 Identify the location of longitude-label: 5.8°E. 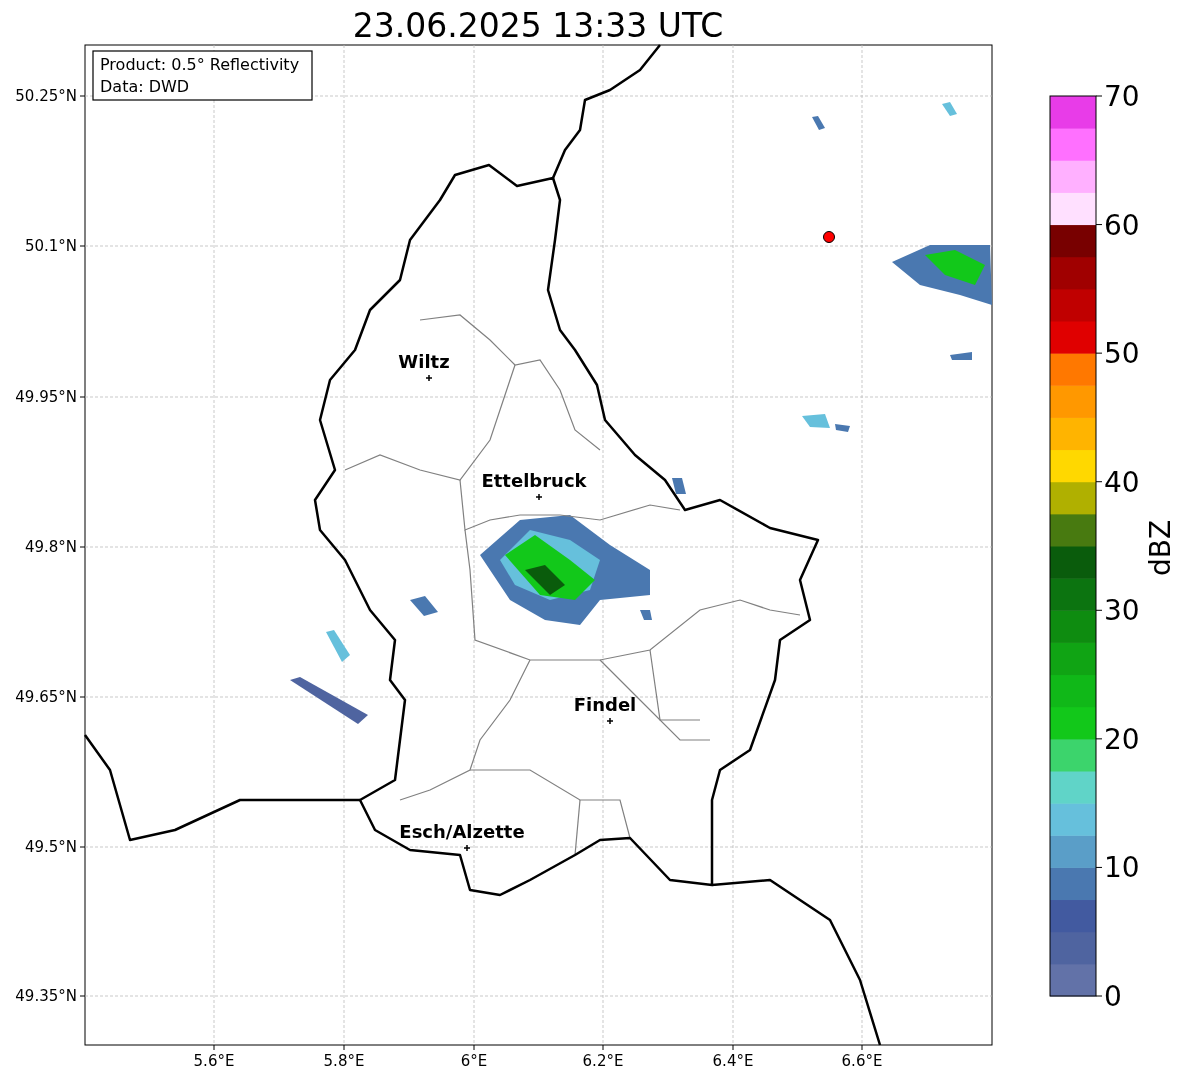
(344, 1061).